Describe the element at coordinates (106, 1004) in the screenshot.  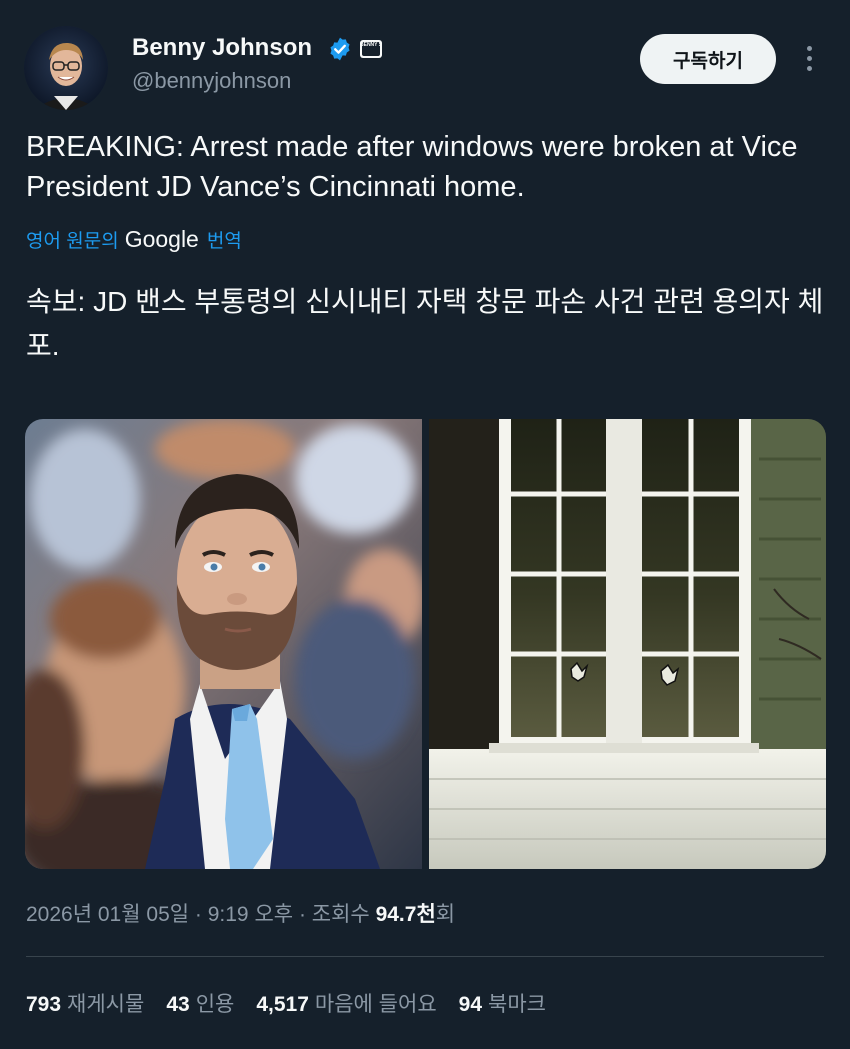
I see `reposts-label: 재게시물` at that location.